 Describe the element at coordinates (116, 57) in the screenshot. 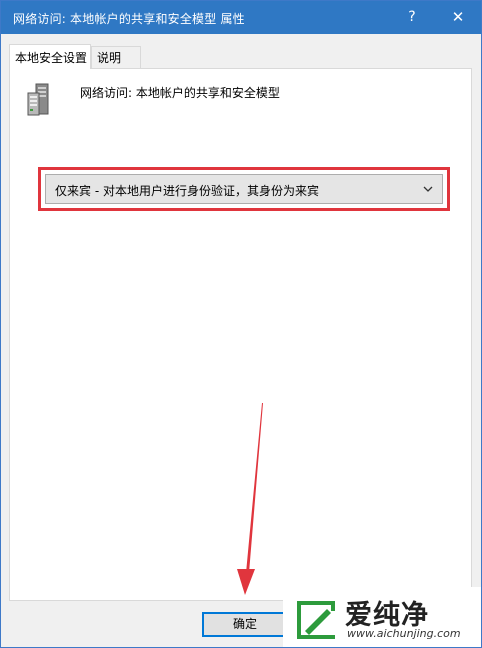

I see `tab-explain: 说明` at that location.